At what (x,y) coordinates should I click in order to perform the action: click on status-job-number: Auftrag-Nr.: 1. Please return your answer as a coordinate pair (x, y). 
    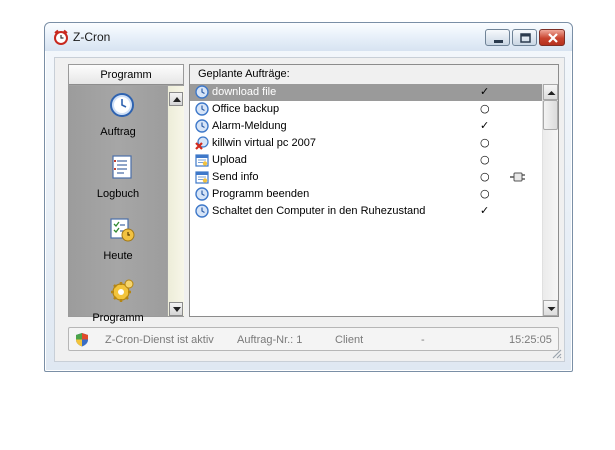
    Looking at the image, I should click on (270, 340).